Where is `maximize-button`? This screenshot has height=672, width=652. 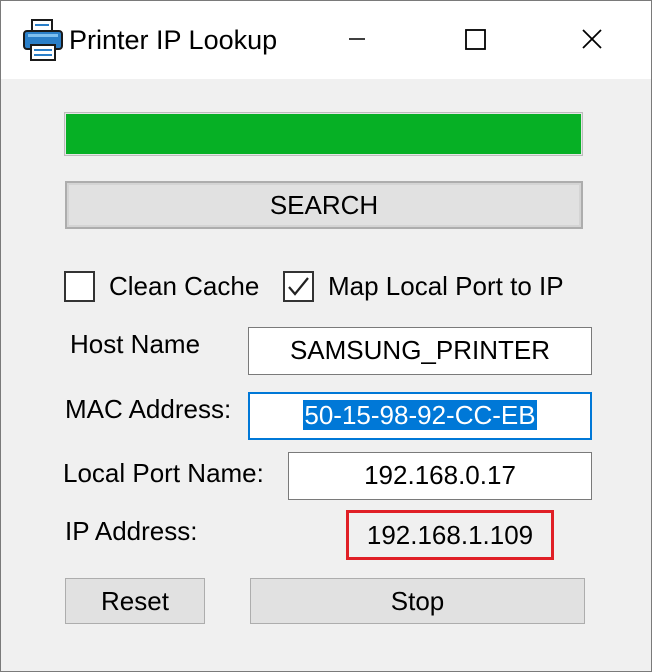 maximize-button is located at coordinates (476, 40).